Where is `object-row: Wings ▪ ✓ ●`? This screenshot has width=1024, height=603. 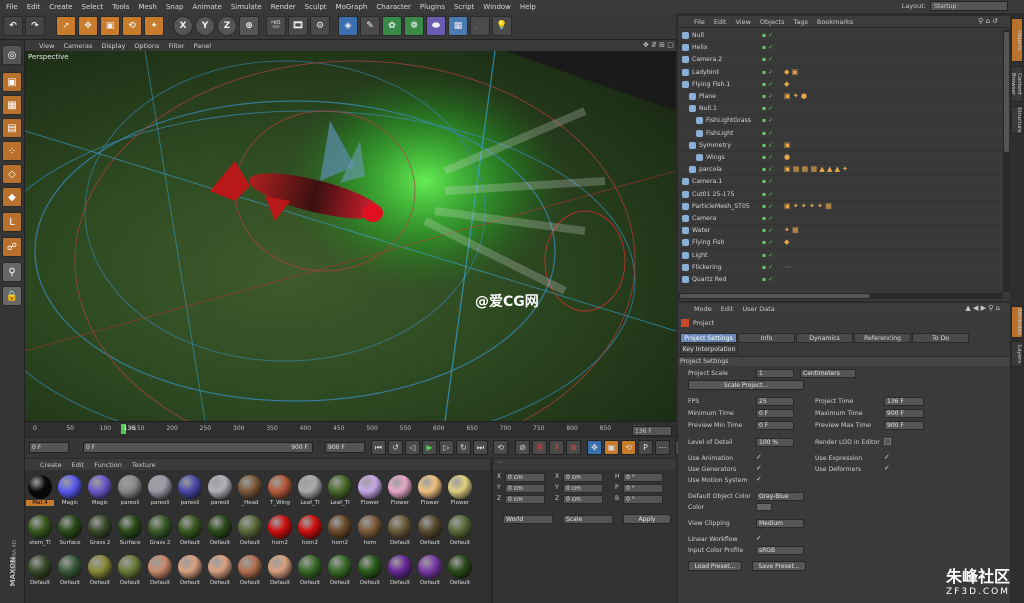 object-row: Wings ▪ ✓ ● is located at coordinates (840, 158).